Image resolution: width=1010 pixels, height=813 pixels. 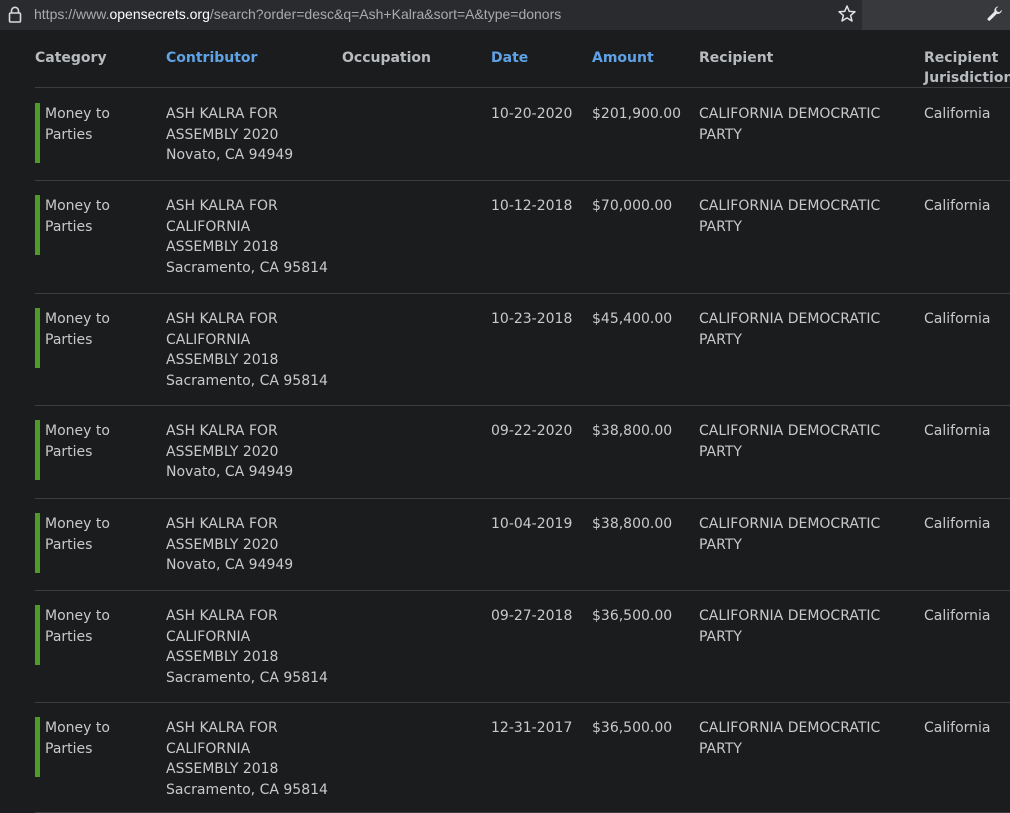 I want to click on cell-amount: $45,400.00, so click(x=632, y=319).